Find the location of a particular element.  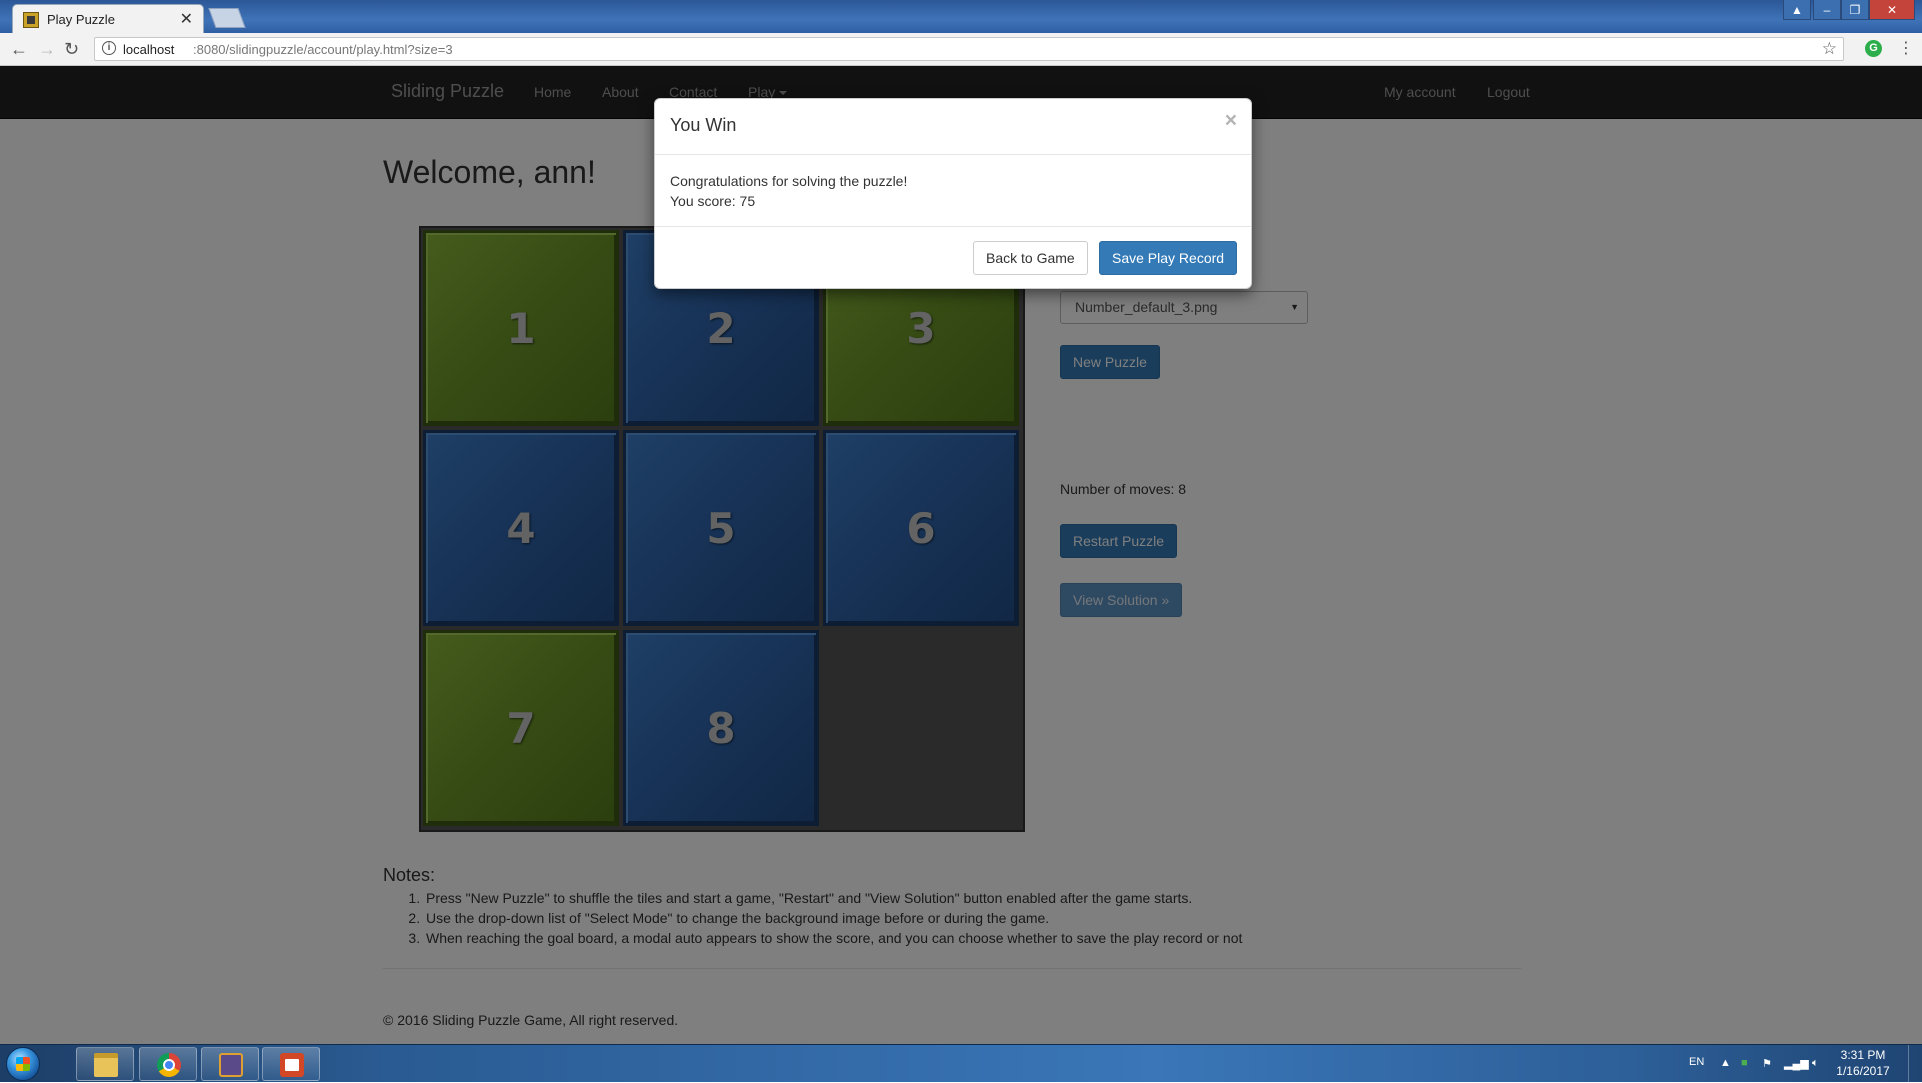

tab-close-icon: ✕ is located at coordinates (186, 19).